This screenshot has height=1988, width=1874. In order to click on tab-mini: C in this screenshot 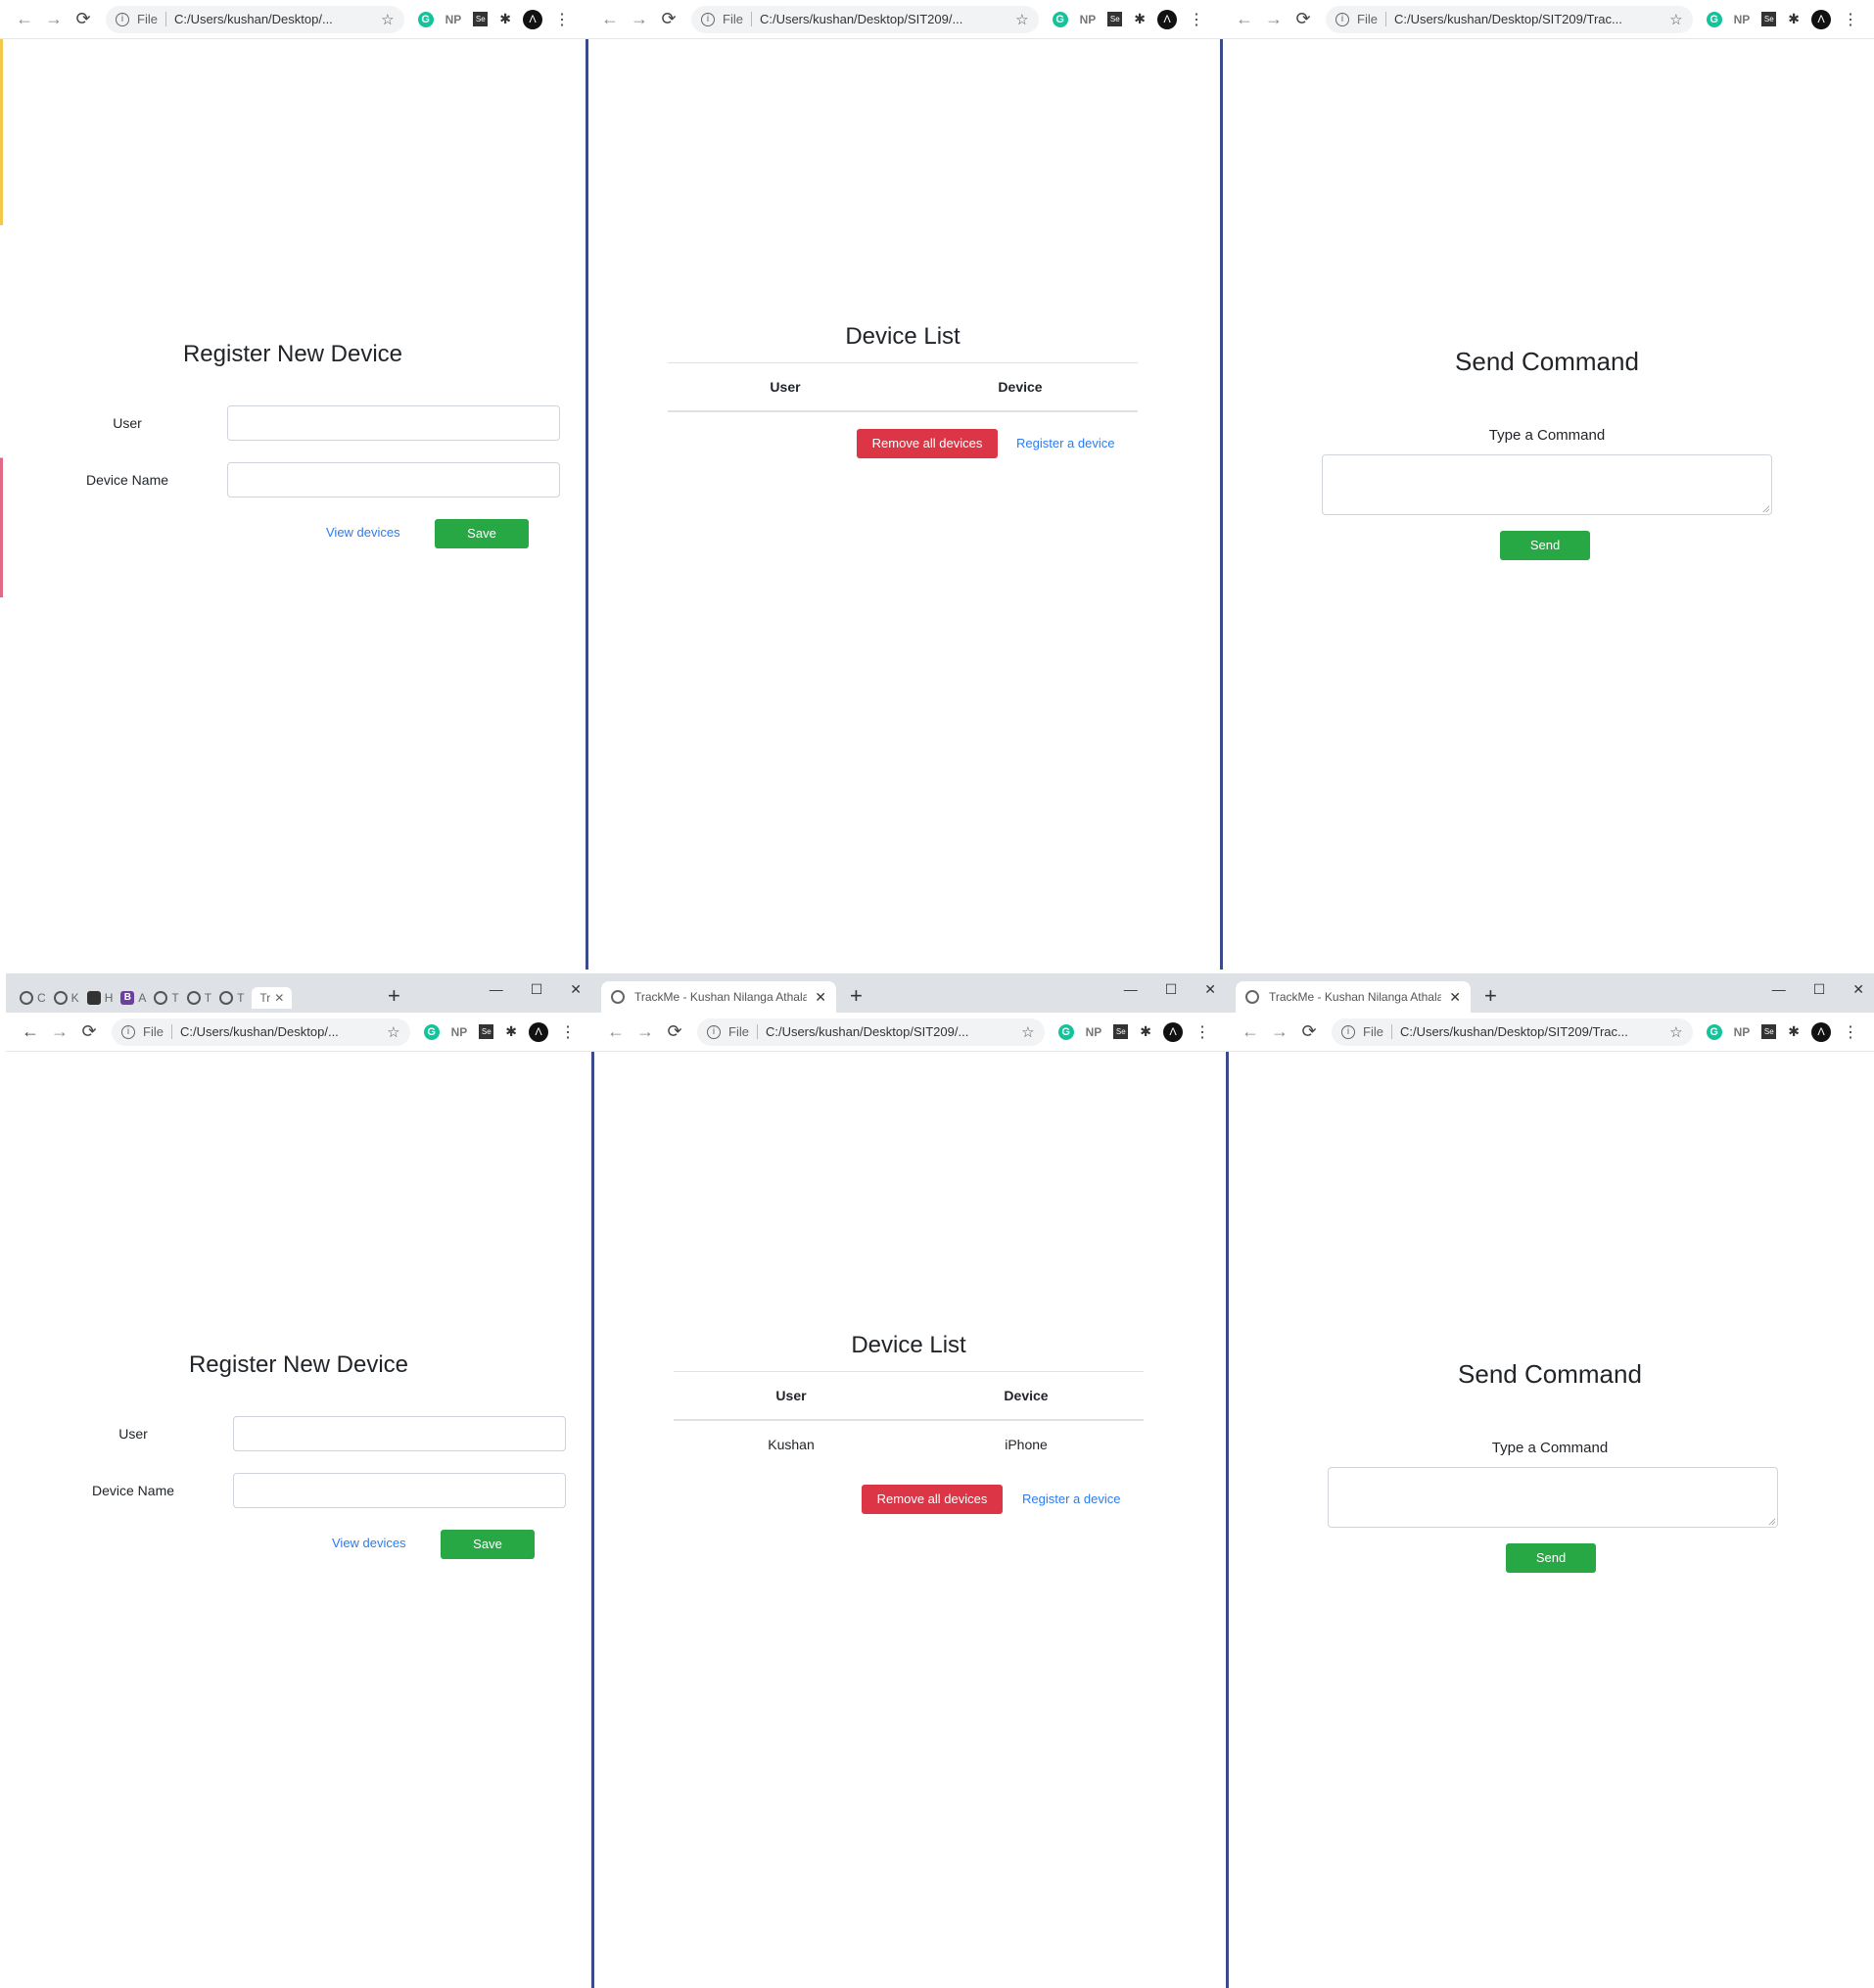, I will do `click(33, 998)`.